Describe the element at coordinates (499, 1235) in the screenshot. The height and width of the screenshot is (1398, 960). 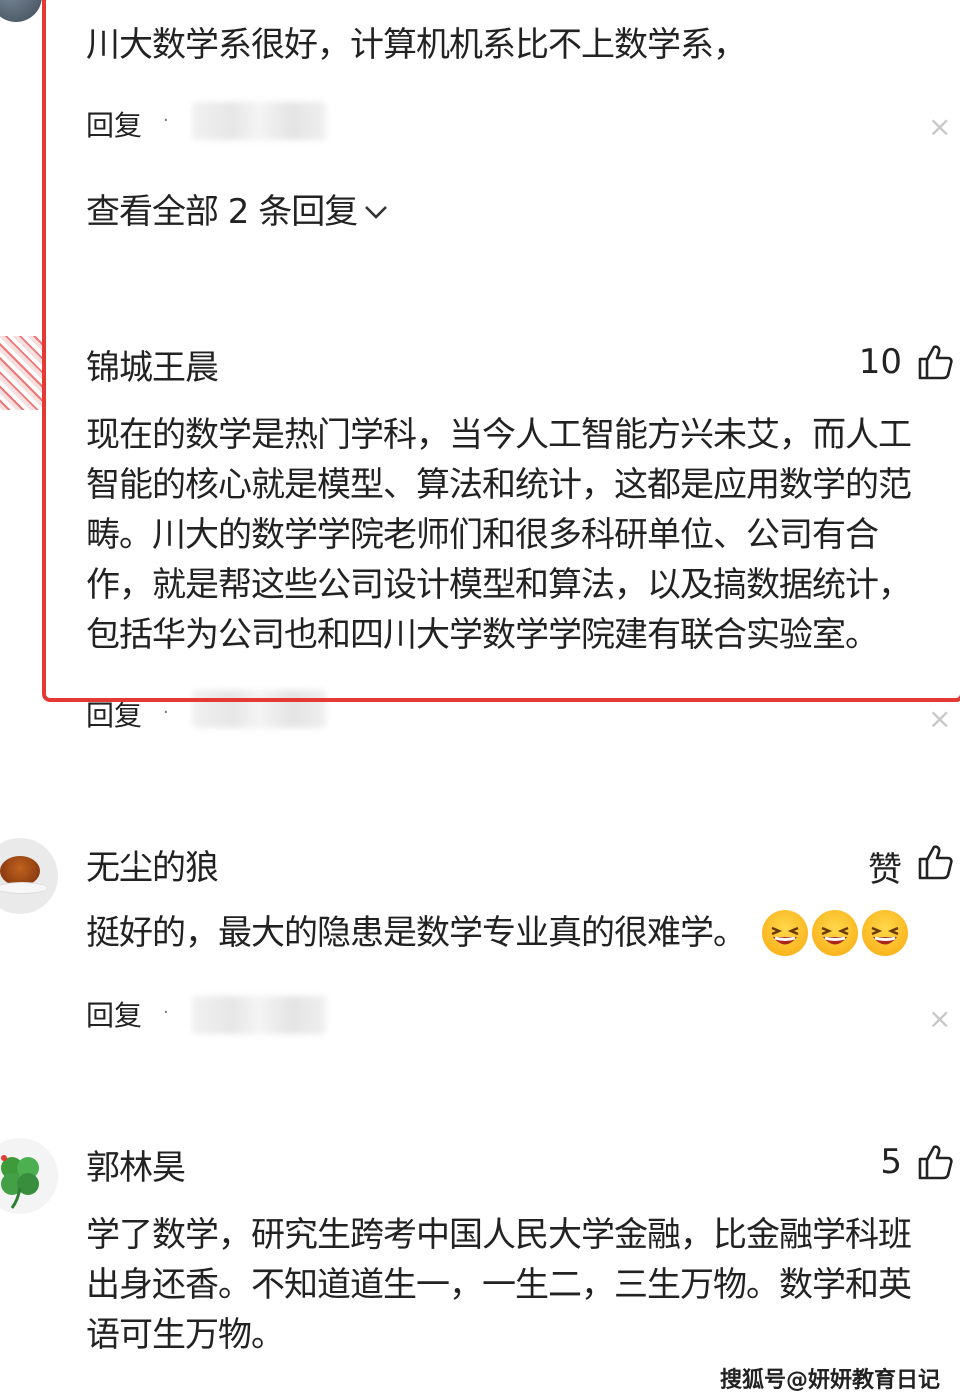
I see `comment-line: 学了数学，研究生跨考中国人民大学金融，比金融学科班` at that location.